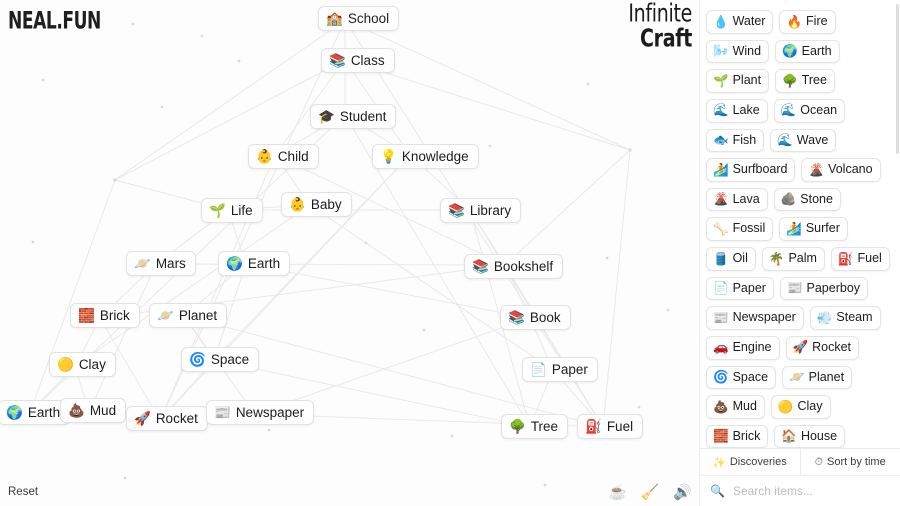 This screenshot has width=900, height=506. I want to click on canvas-node: 🌳 Tree, so click(535, 426).